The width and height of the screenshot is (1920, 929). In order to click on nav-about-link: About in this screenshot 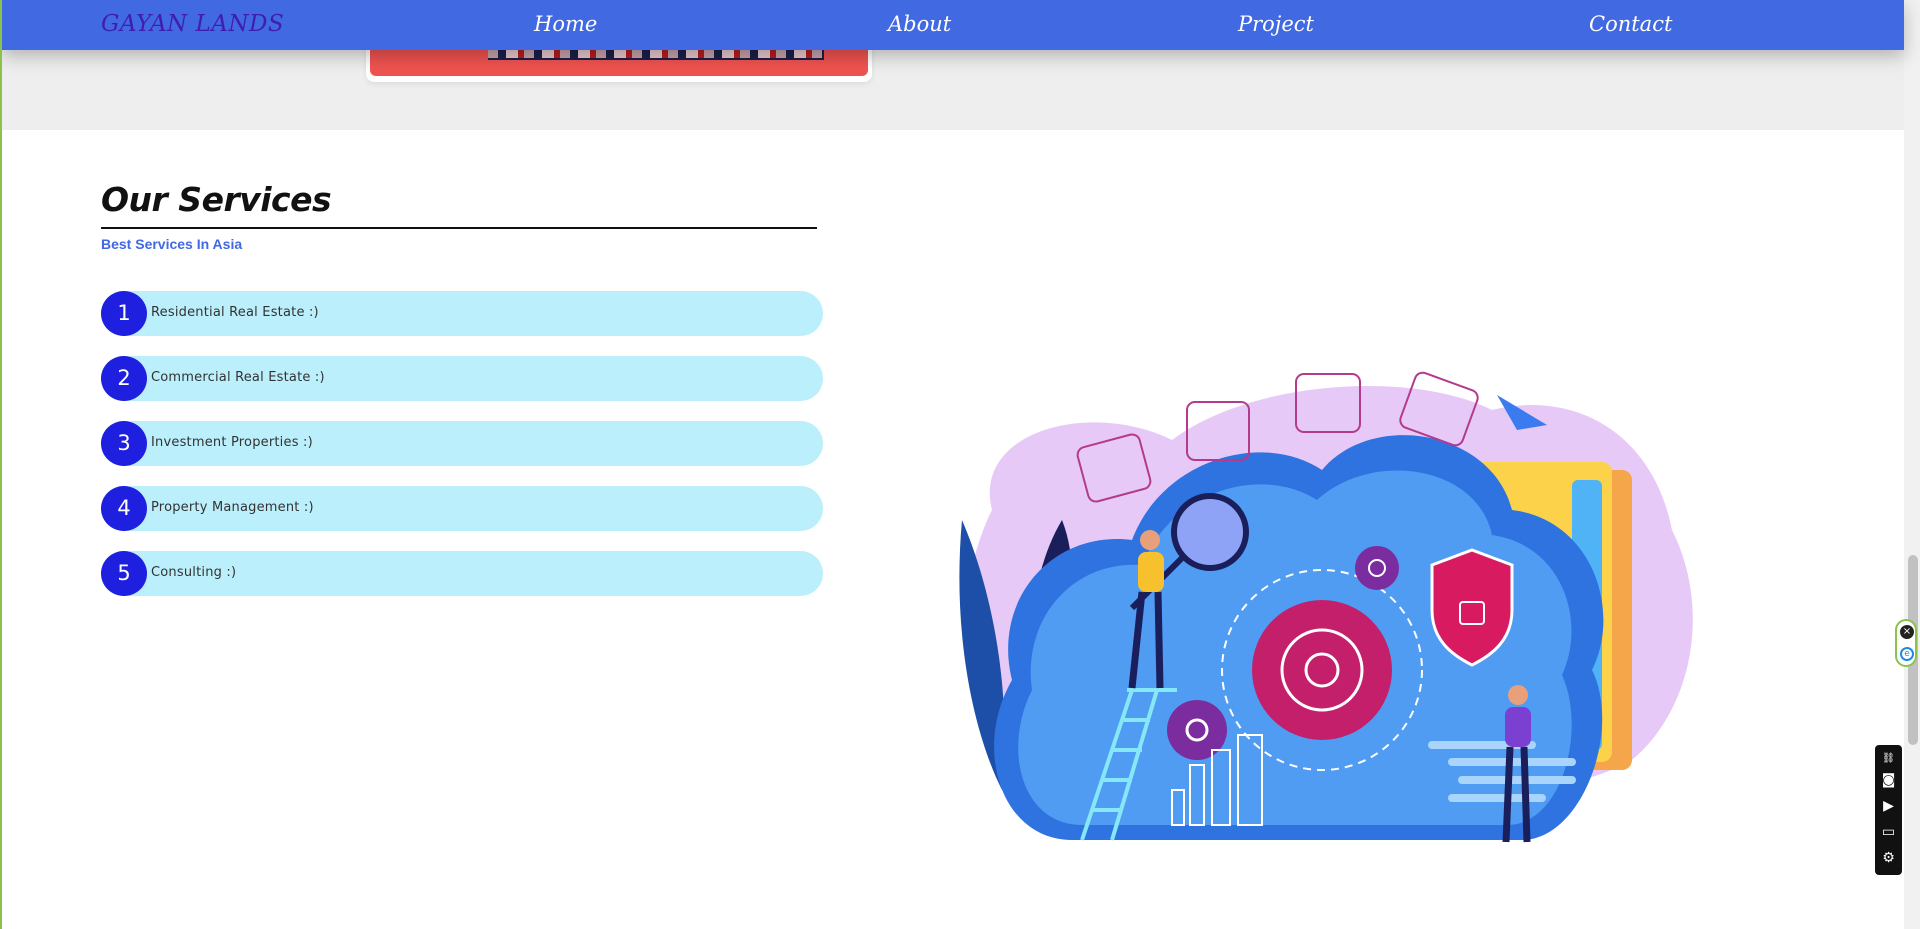, I will do `click(919, 24)`.